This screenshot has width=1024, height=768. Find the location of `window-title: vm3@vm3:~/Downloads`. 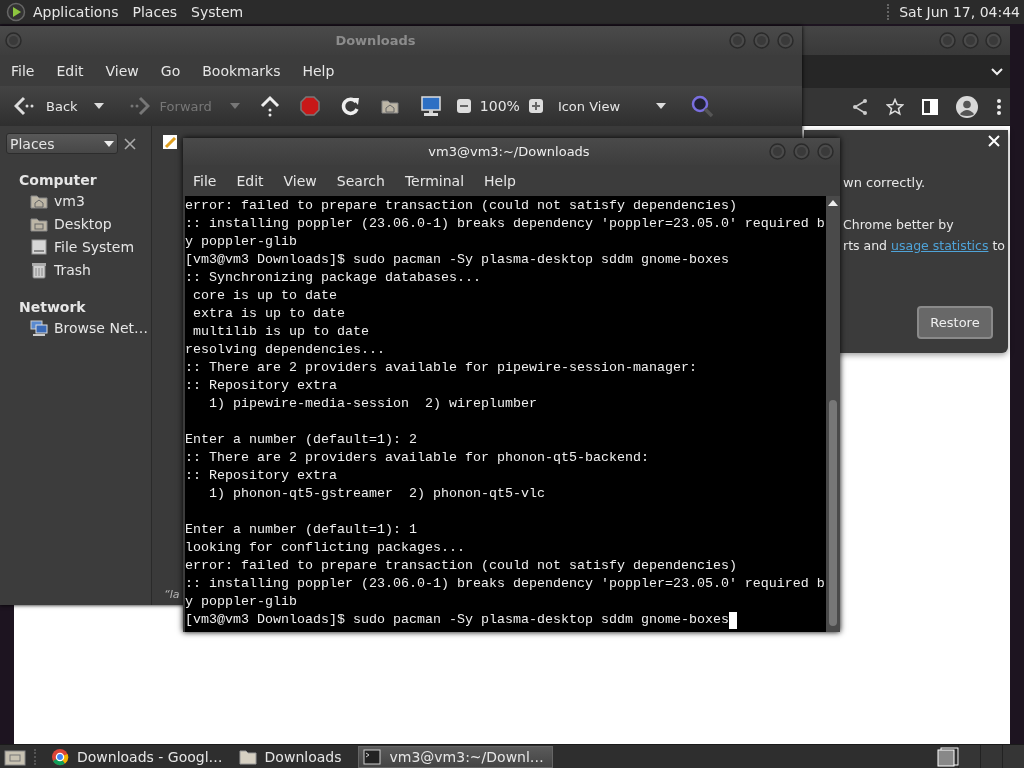

window-title: vm3@vm3:~/Downloads is located at coordinates (509, 151).